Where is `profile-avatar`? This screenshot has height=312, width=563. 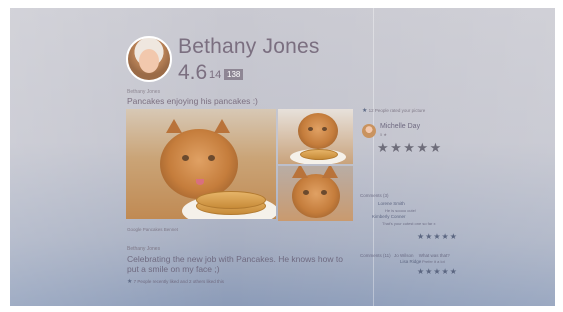 profile-avatar is located at coordinates (149, 59).